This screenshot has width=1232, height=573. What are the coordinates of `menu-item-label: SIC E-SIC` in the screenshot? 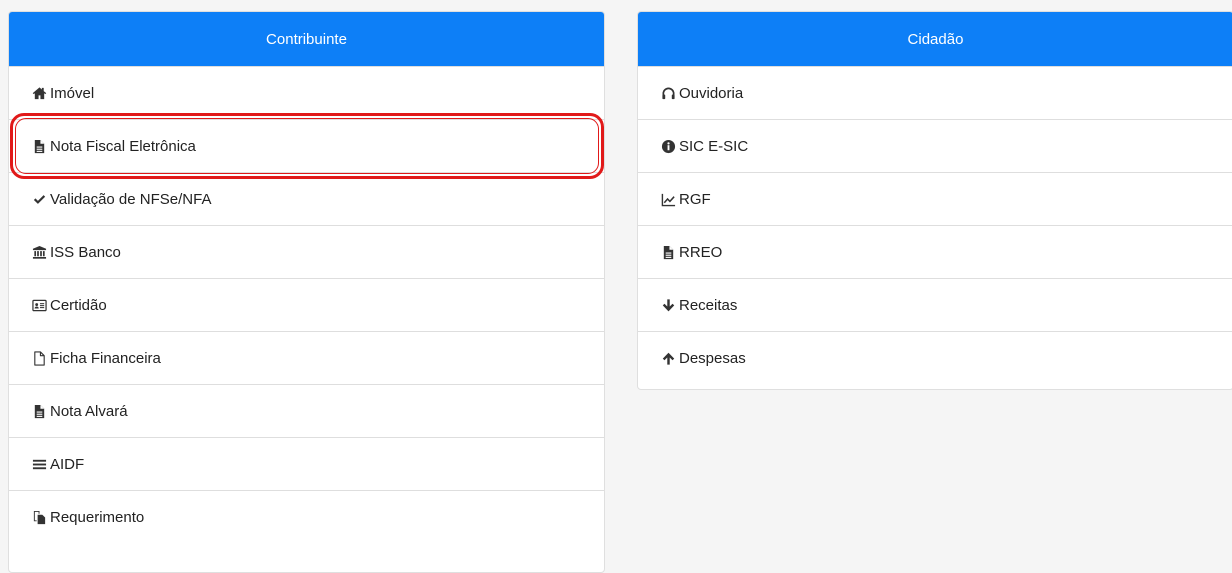 It's located at (714, 146).